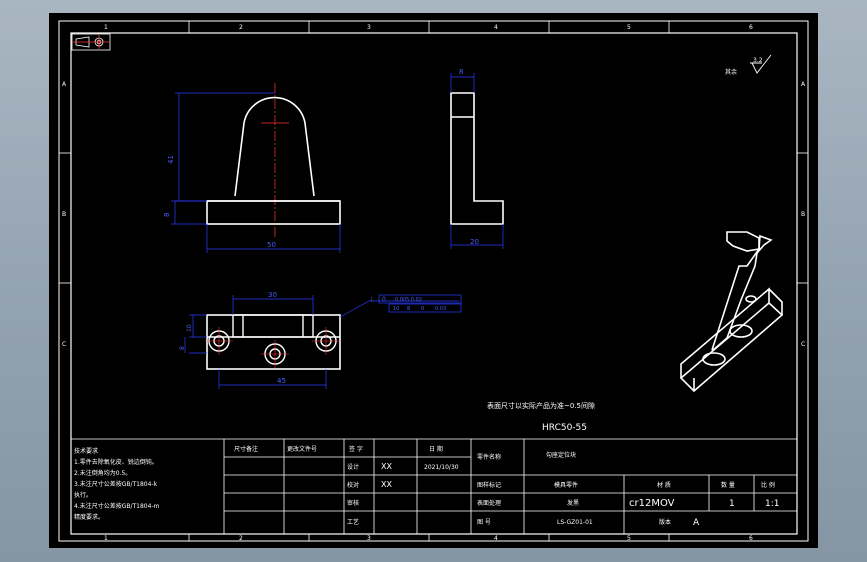 Image resolution: width=867 pixels, height=562 pixels. Describe the element at coordinates (731, 312) in the screenshot. I see `isometric-view` at that location.